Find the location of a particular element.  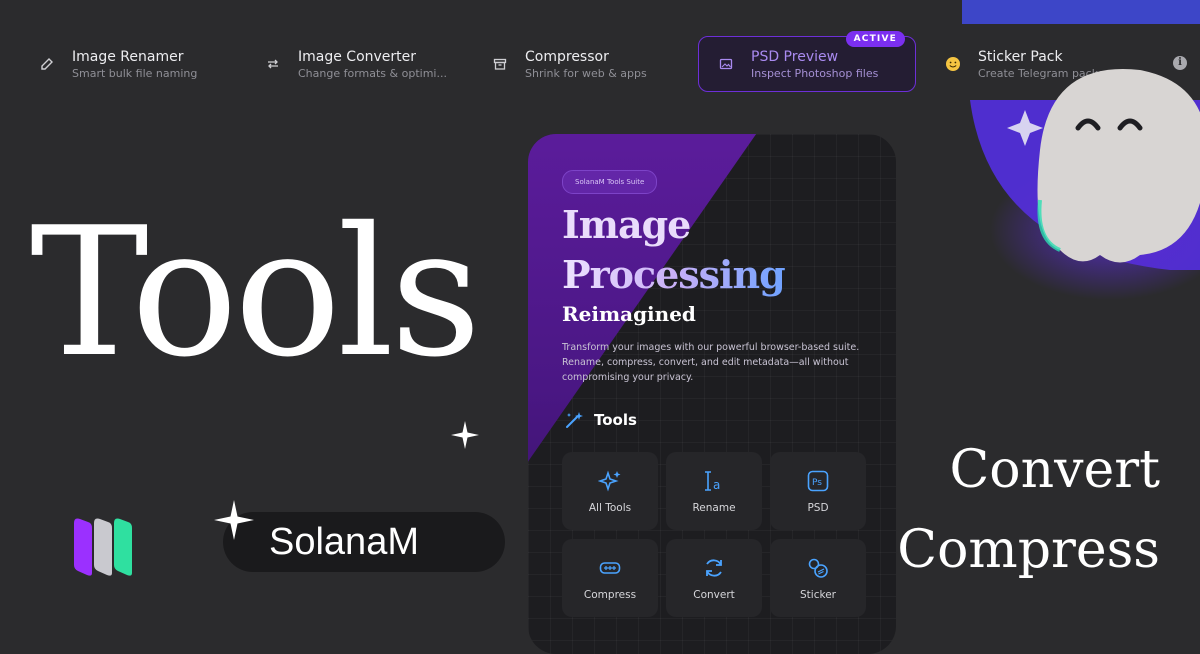

suite-chip: SolanaM Tools Suite is located at coordinates (610, 182).